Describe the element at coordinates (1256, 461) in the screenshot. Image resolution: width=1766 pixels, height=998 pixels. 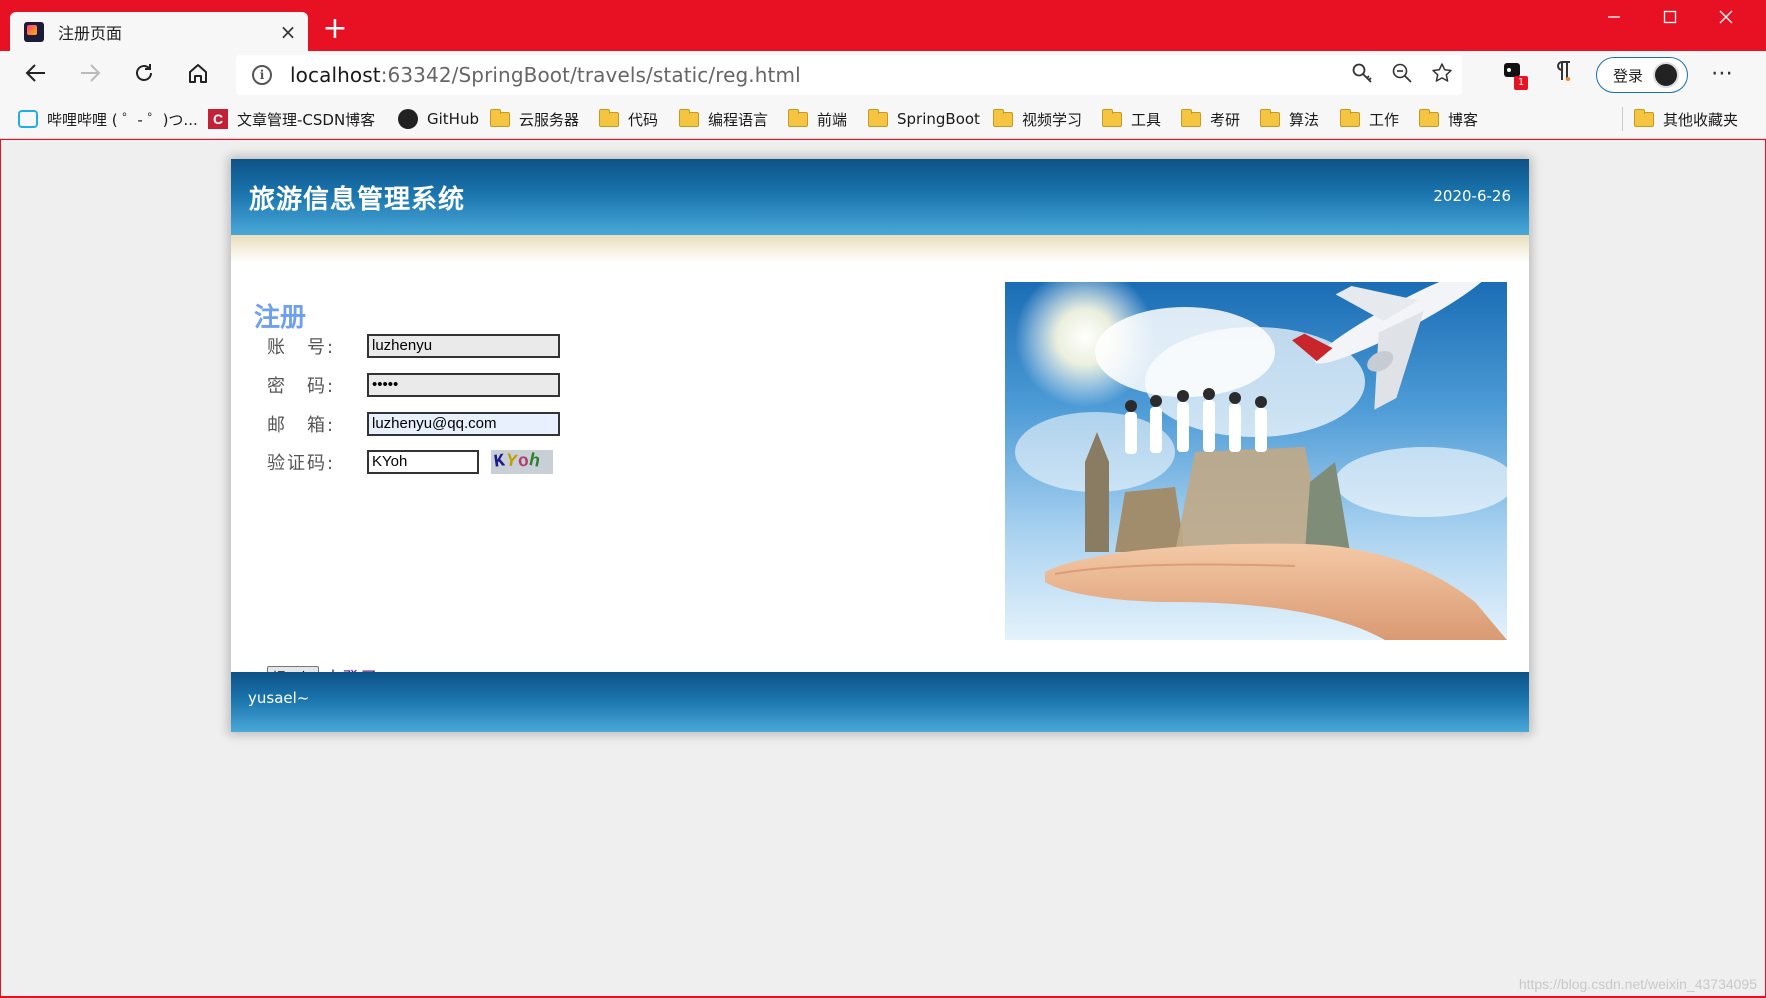
I see `travel-hero-image` at that location.